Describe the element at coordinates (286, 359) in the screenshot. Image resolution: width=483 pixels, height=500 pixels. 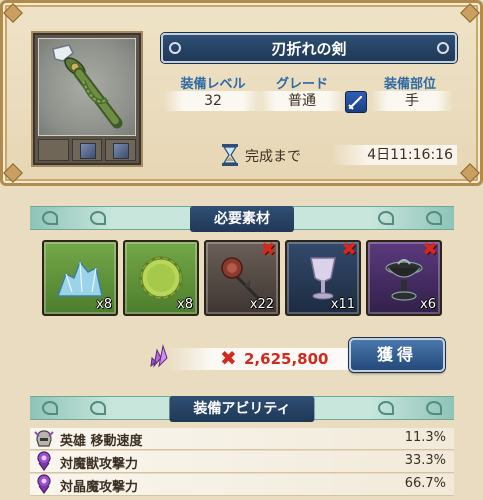
I see `cost-value: 2,625,800` at that location.